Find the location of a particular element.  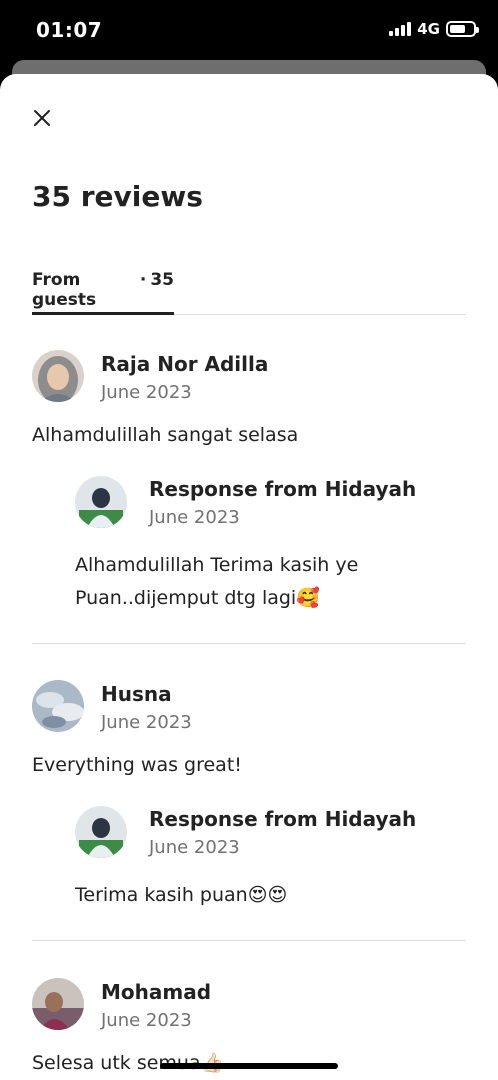

tab-label: From guests is located at coordinates (64, 290).